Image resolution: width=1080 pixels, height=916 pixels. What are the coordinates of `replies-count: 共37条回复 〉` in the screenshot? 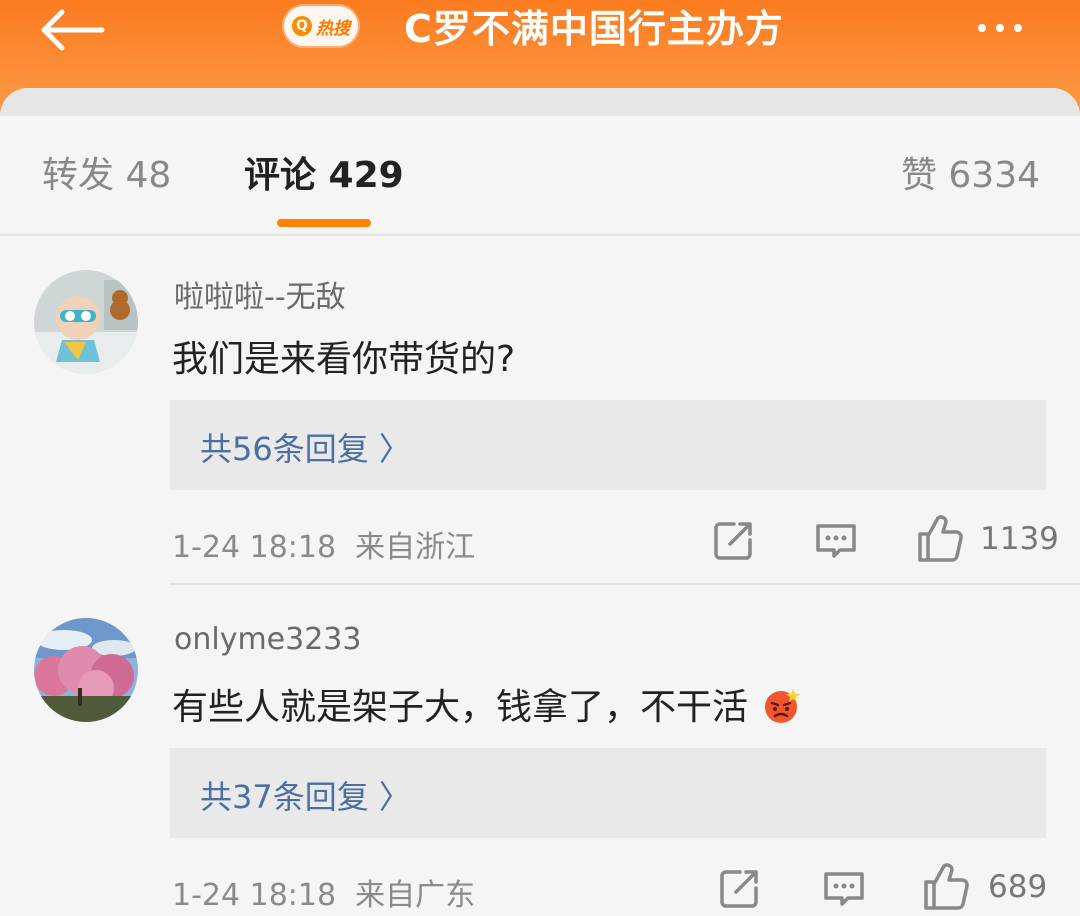 It's located at (305, 797).